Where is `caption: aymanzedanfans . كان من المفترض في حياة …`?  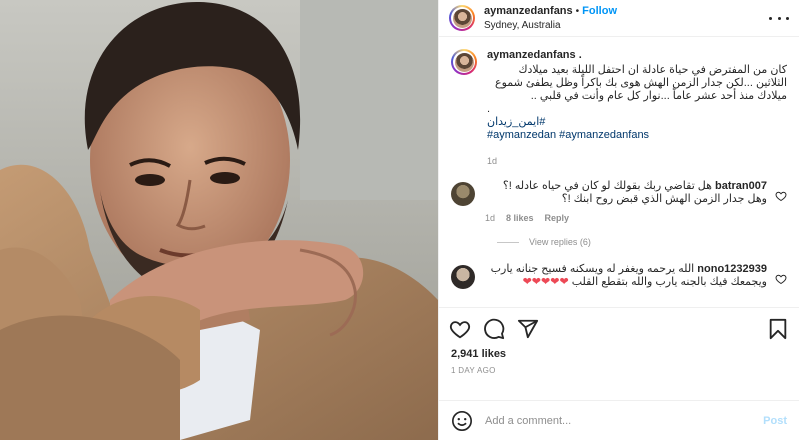 caption: aymanzedanfans . كان من المفترض في حياة … is located at coordinates (619, 107).